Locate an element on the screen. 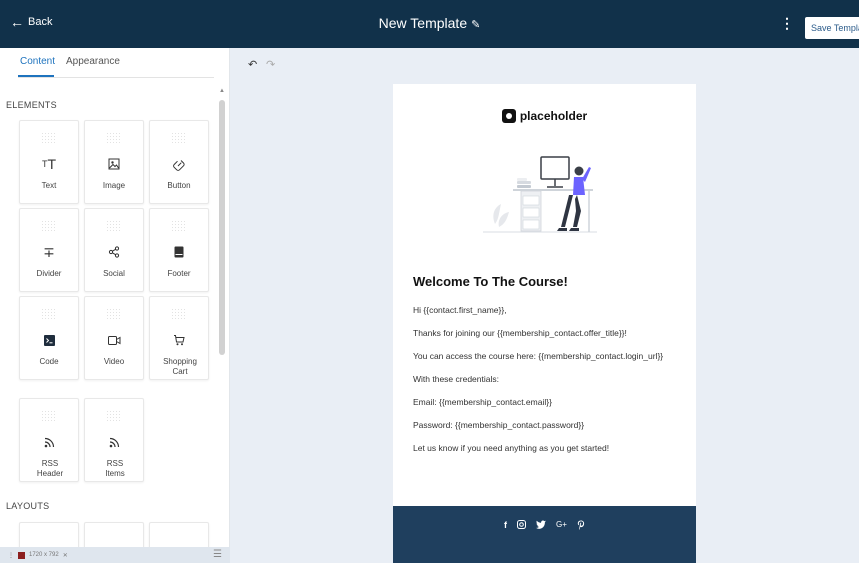  layouts-heading: LAYOUTS is located at coordinates (28, 506).